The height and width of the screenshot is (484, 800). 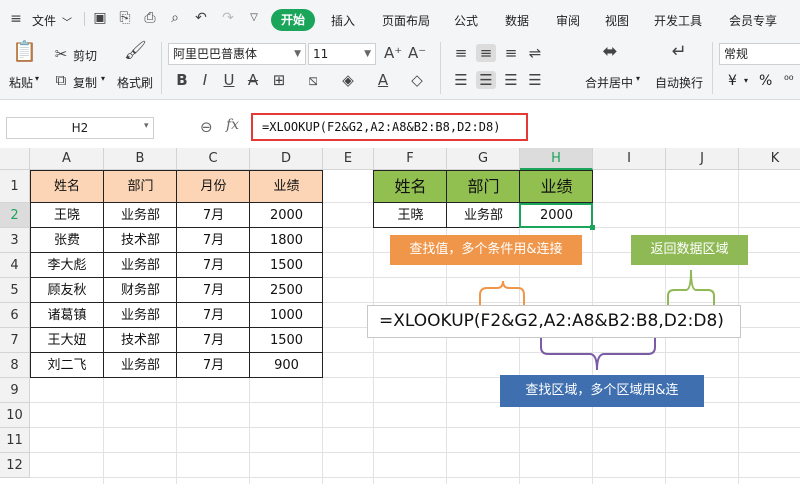 What do you see at coordinates (502, 292) in the screenshot?
I see `lookup-value-brace` at bounding box center [502, 292].